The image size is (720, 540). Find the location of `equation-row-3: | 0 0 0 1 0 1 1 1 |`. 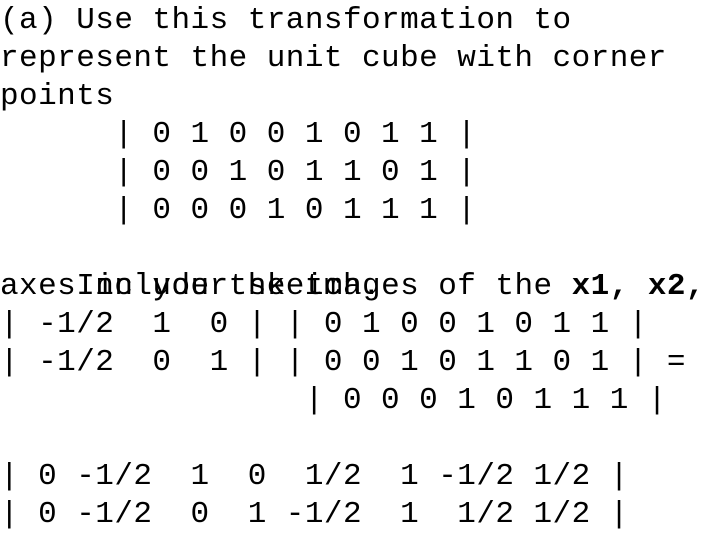

equation-row-3: | 0 0 0 1 0 1 1 1 | is located at coordinates (333, 400).